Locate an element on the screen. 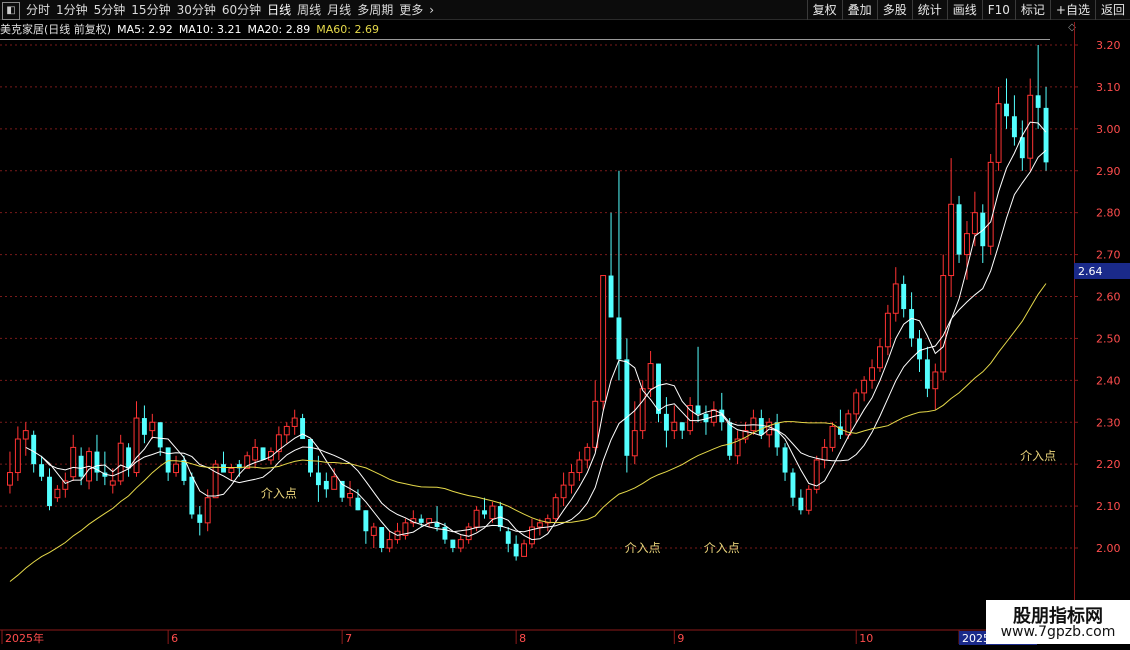 The image size is (1130, 650). x-tick-label: 9 is located at coordinates (680, 638).